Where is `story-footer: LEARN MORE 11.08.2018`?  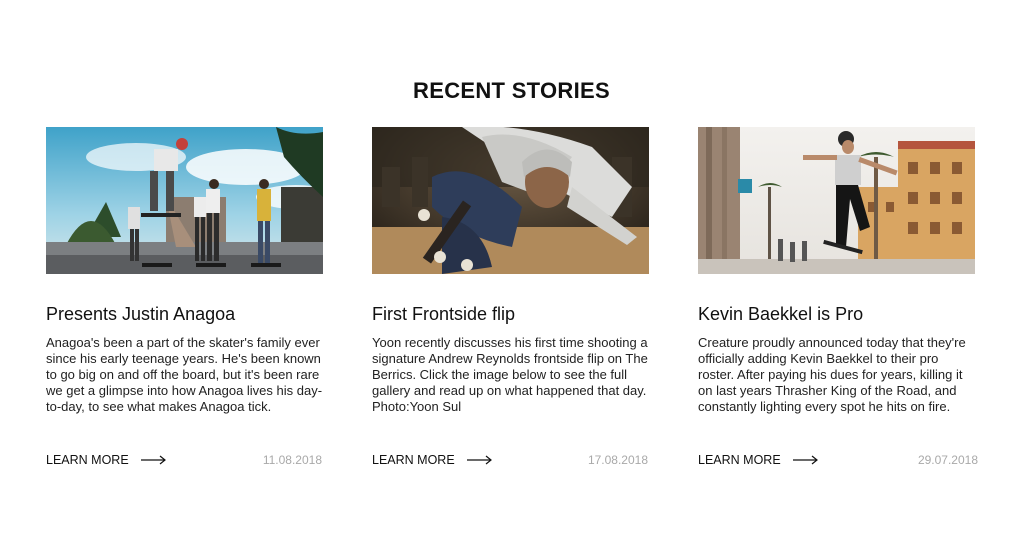
story-footer: LEARN MORE 11.08.2018 is located at coordinates (184, 461).